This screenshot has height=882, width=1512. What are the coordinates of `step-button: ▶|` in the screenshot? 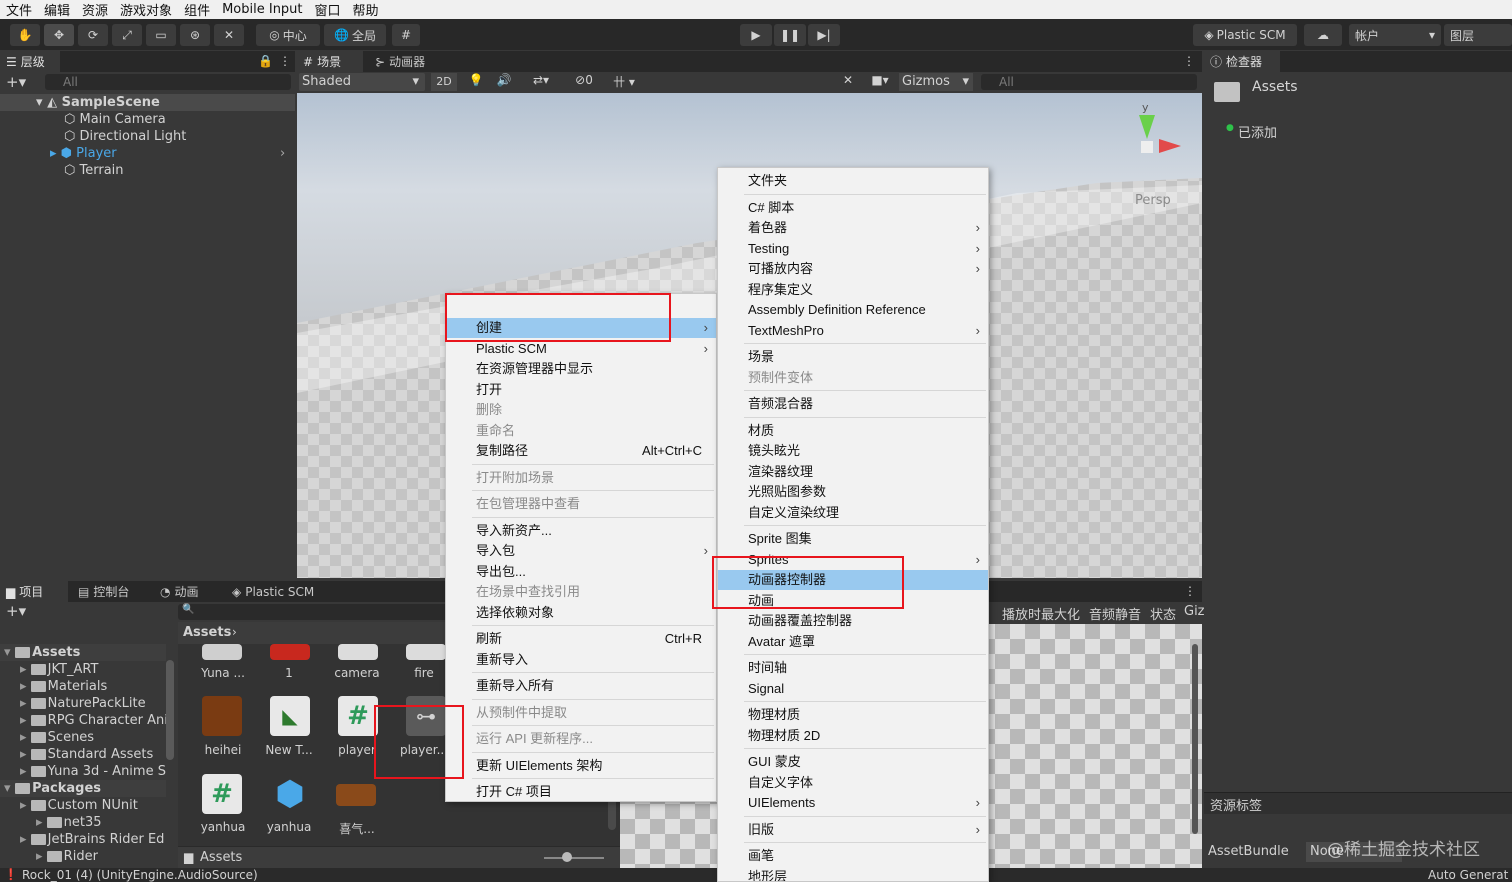 It's located at (824, 35).